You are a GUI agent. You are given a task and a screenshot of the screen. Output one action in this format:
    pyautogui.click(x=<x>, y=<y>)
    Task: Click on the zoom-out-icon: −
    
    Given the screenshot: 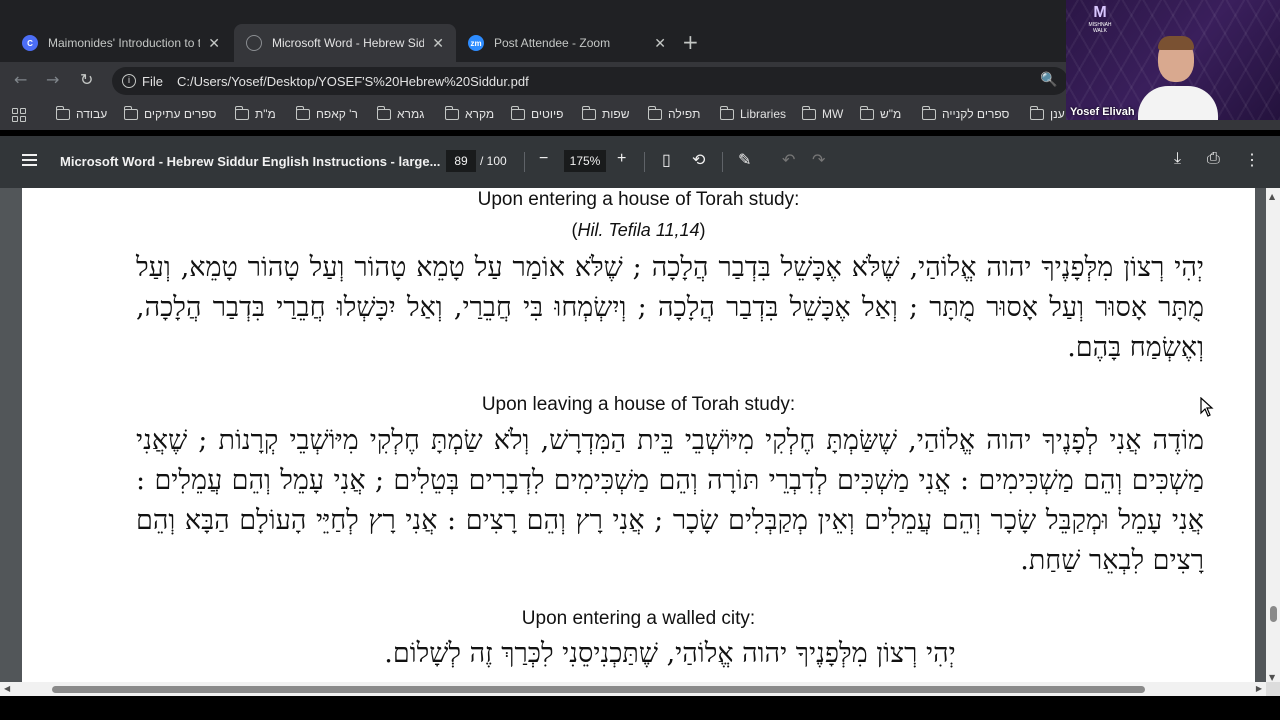 What is the action you would take?
    pyautogui.click(x=543, y=159)
    